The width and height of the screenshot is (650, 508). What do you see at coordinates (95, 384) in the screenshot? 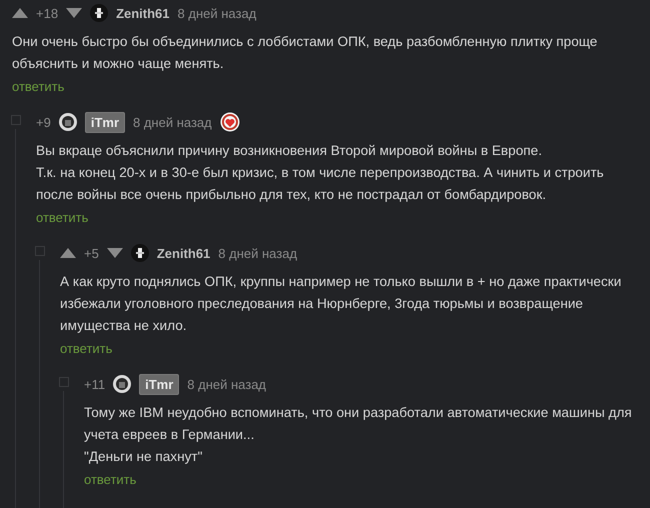
I see `rating: +11` at bounding box center [95, 384].